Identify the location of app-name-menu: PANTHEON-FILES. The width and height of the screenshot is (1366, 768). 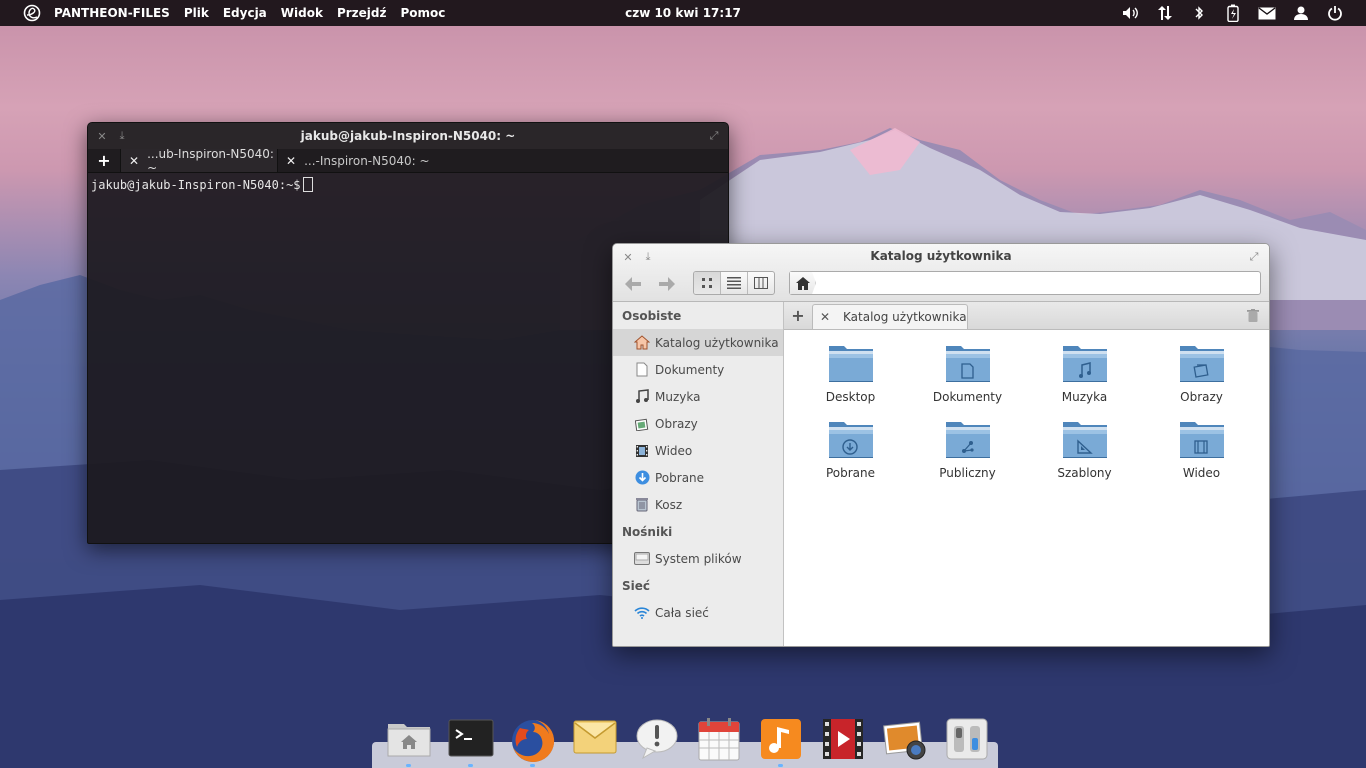
(112, 13).